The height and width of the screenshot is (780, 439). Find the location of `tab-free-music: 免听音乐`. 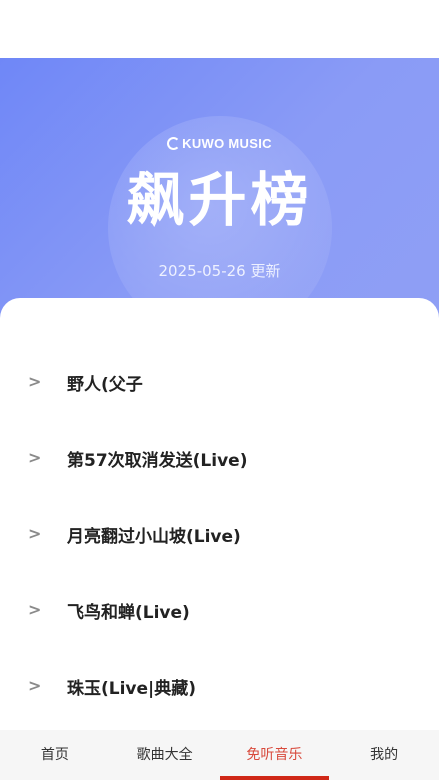

tab-free-music: 免听音乐 is located at coordinates (274, 755).